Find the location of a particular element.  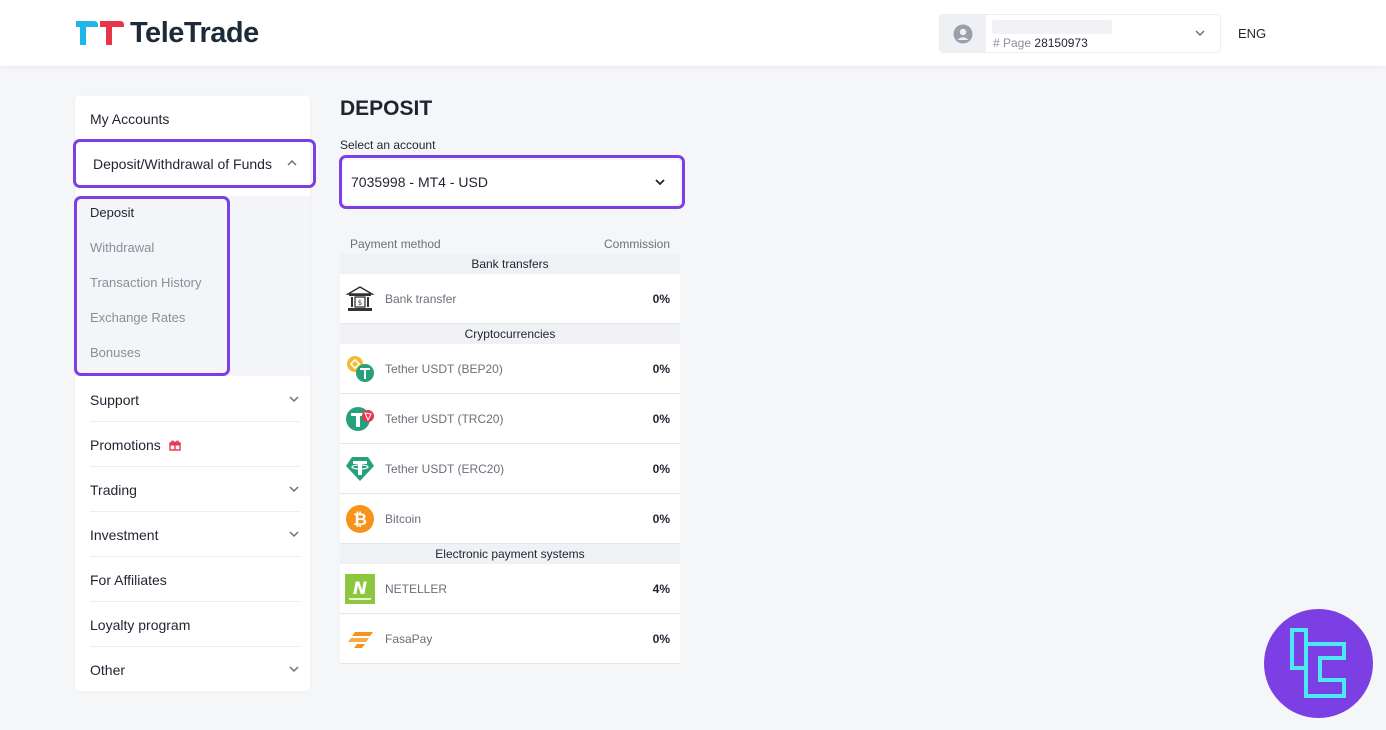

tc-logo-icon is located at coordinates (1317, 662).